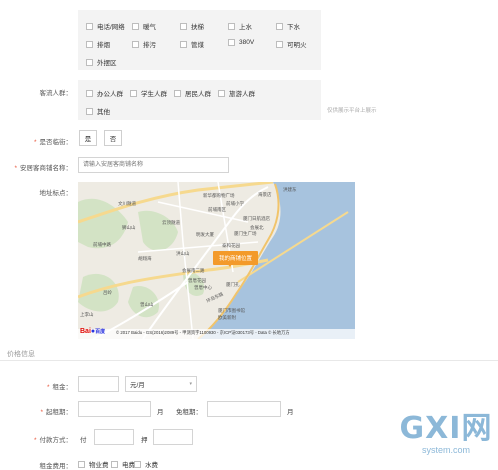 The width and height of the screenshot is (498, 470). Describe the element at coordinates (161, 384) in the screenshot. I see `rent-unit-select: 元/月 ▾` at that location.